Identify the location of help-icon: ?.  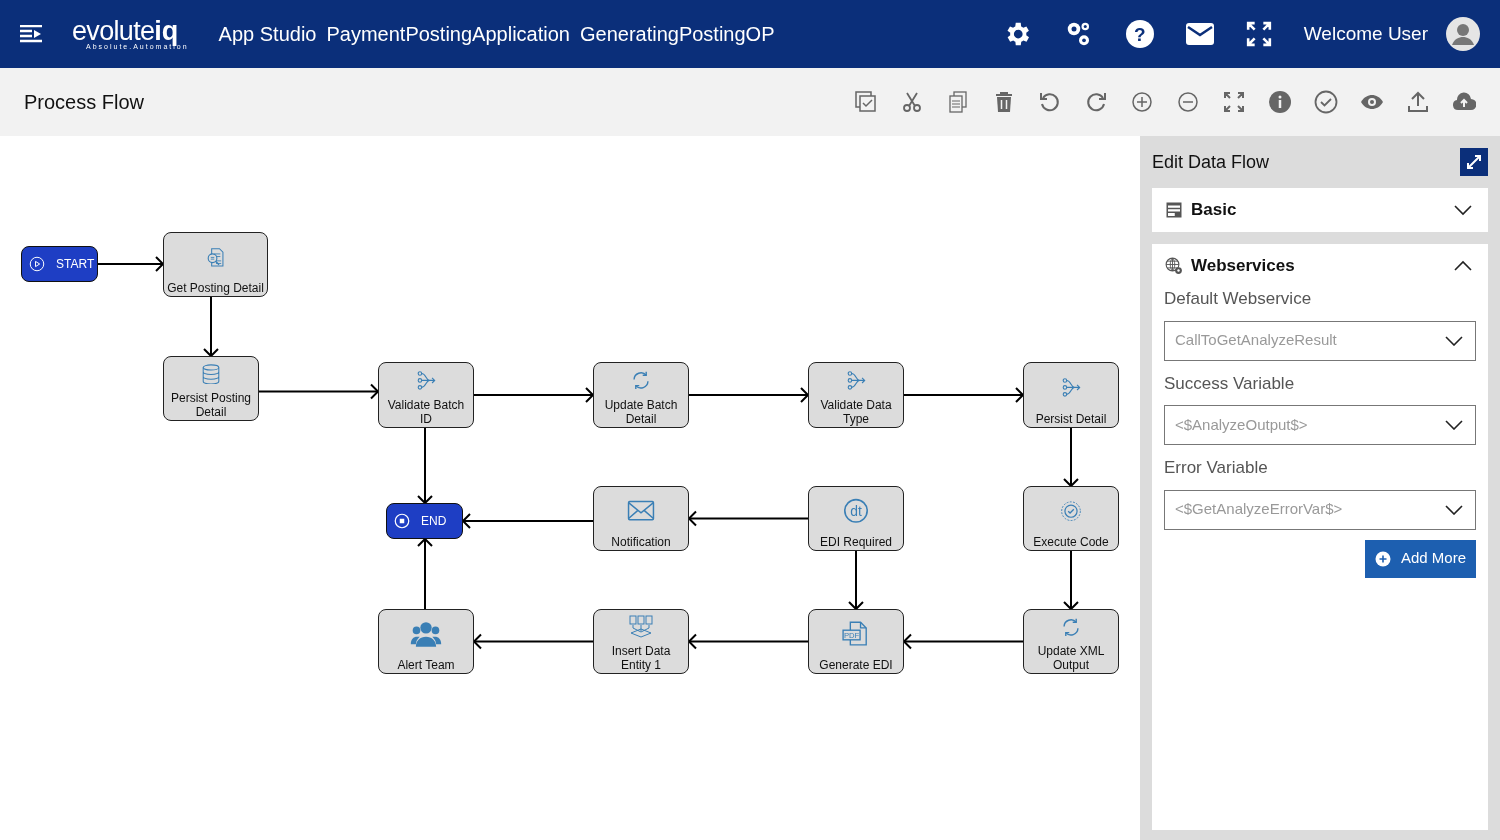
(1139, 34).